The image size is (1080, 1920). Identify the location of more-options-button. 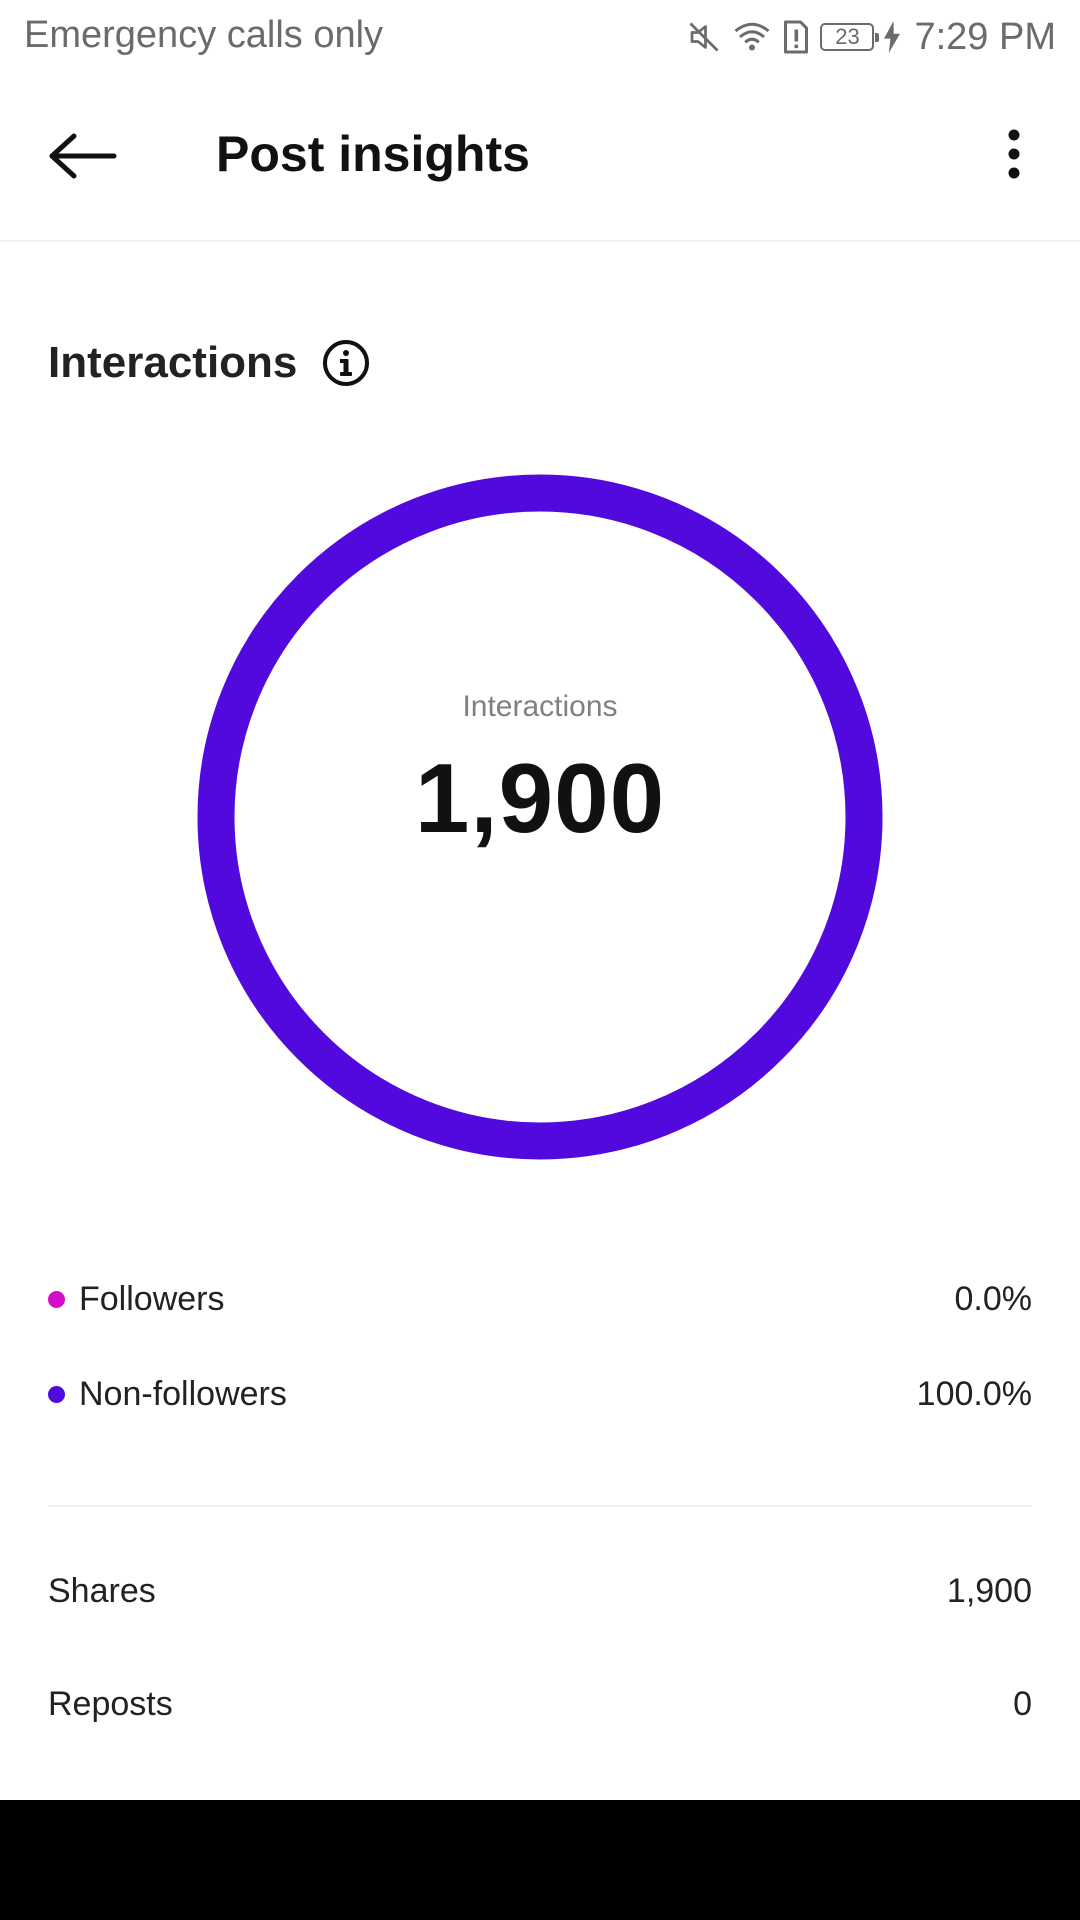
(1014, 154).